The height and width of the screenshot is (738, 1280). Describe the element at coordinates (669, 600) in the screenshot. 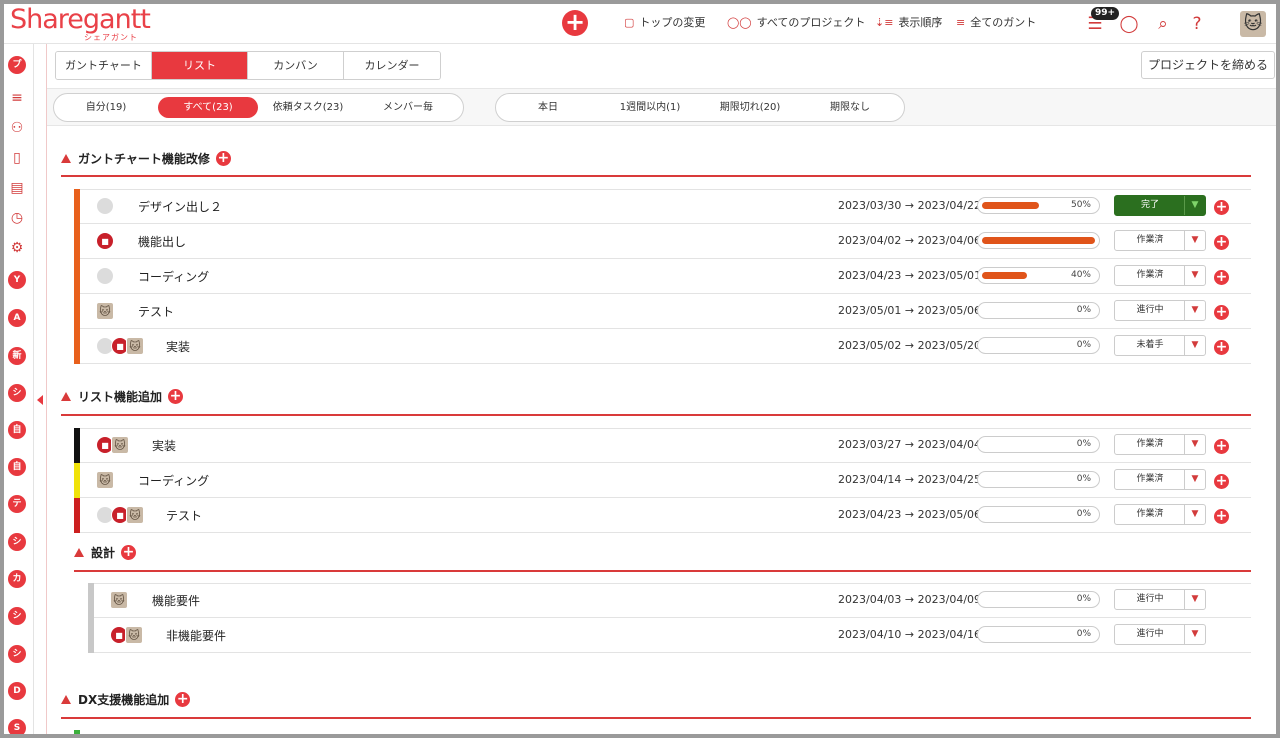

I see `table-row: 🐱 機能要件 2023/04/03 → 2023/04/09 0% 進行中 ▼` at that location.